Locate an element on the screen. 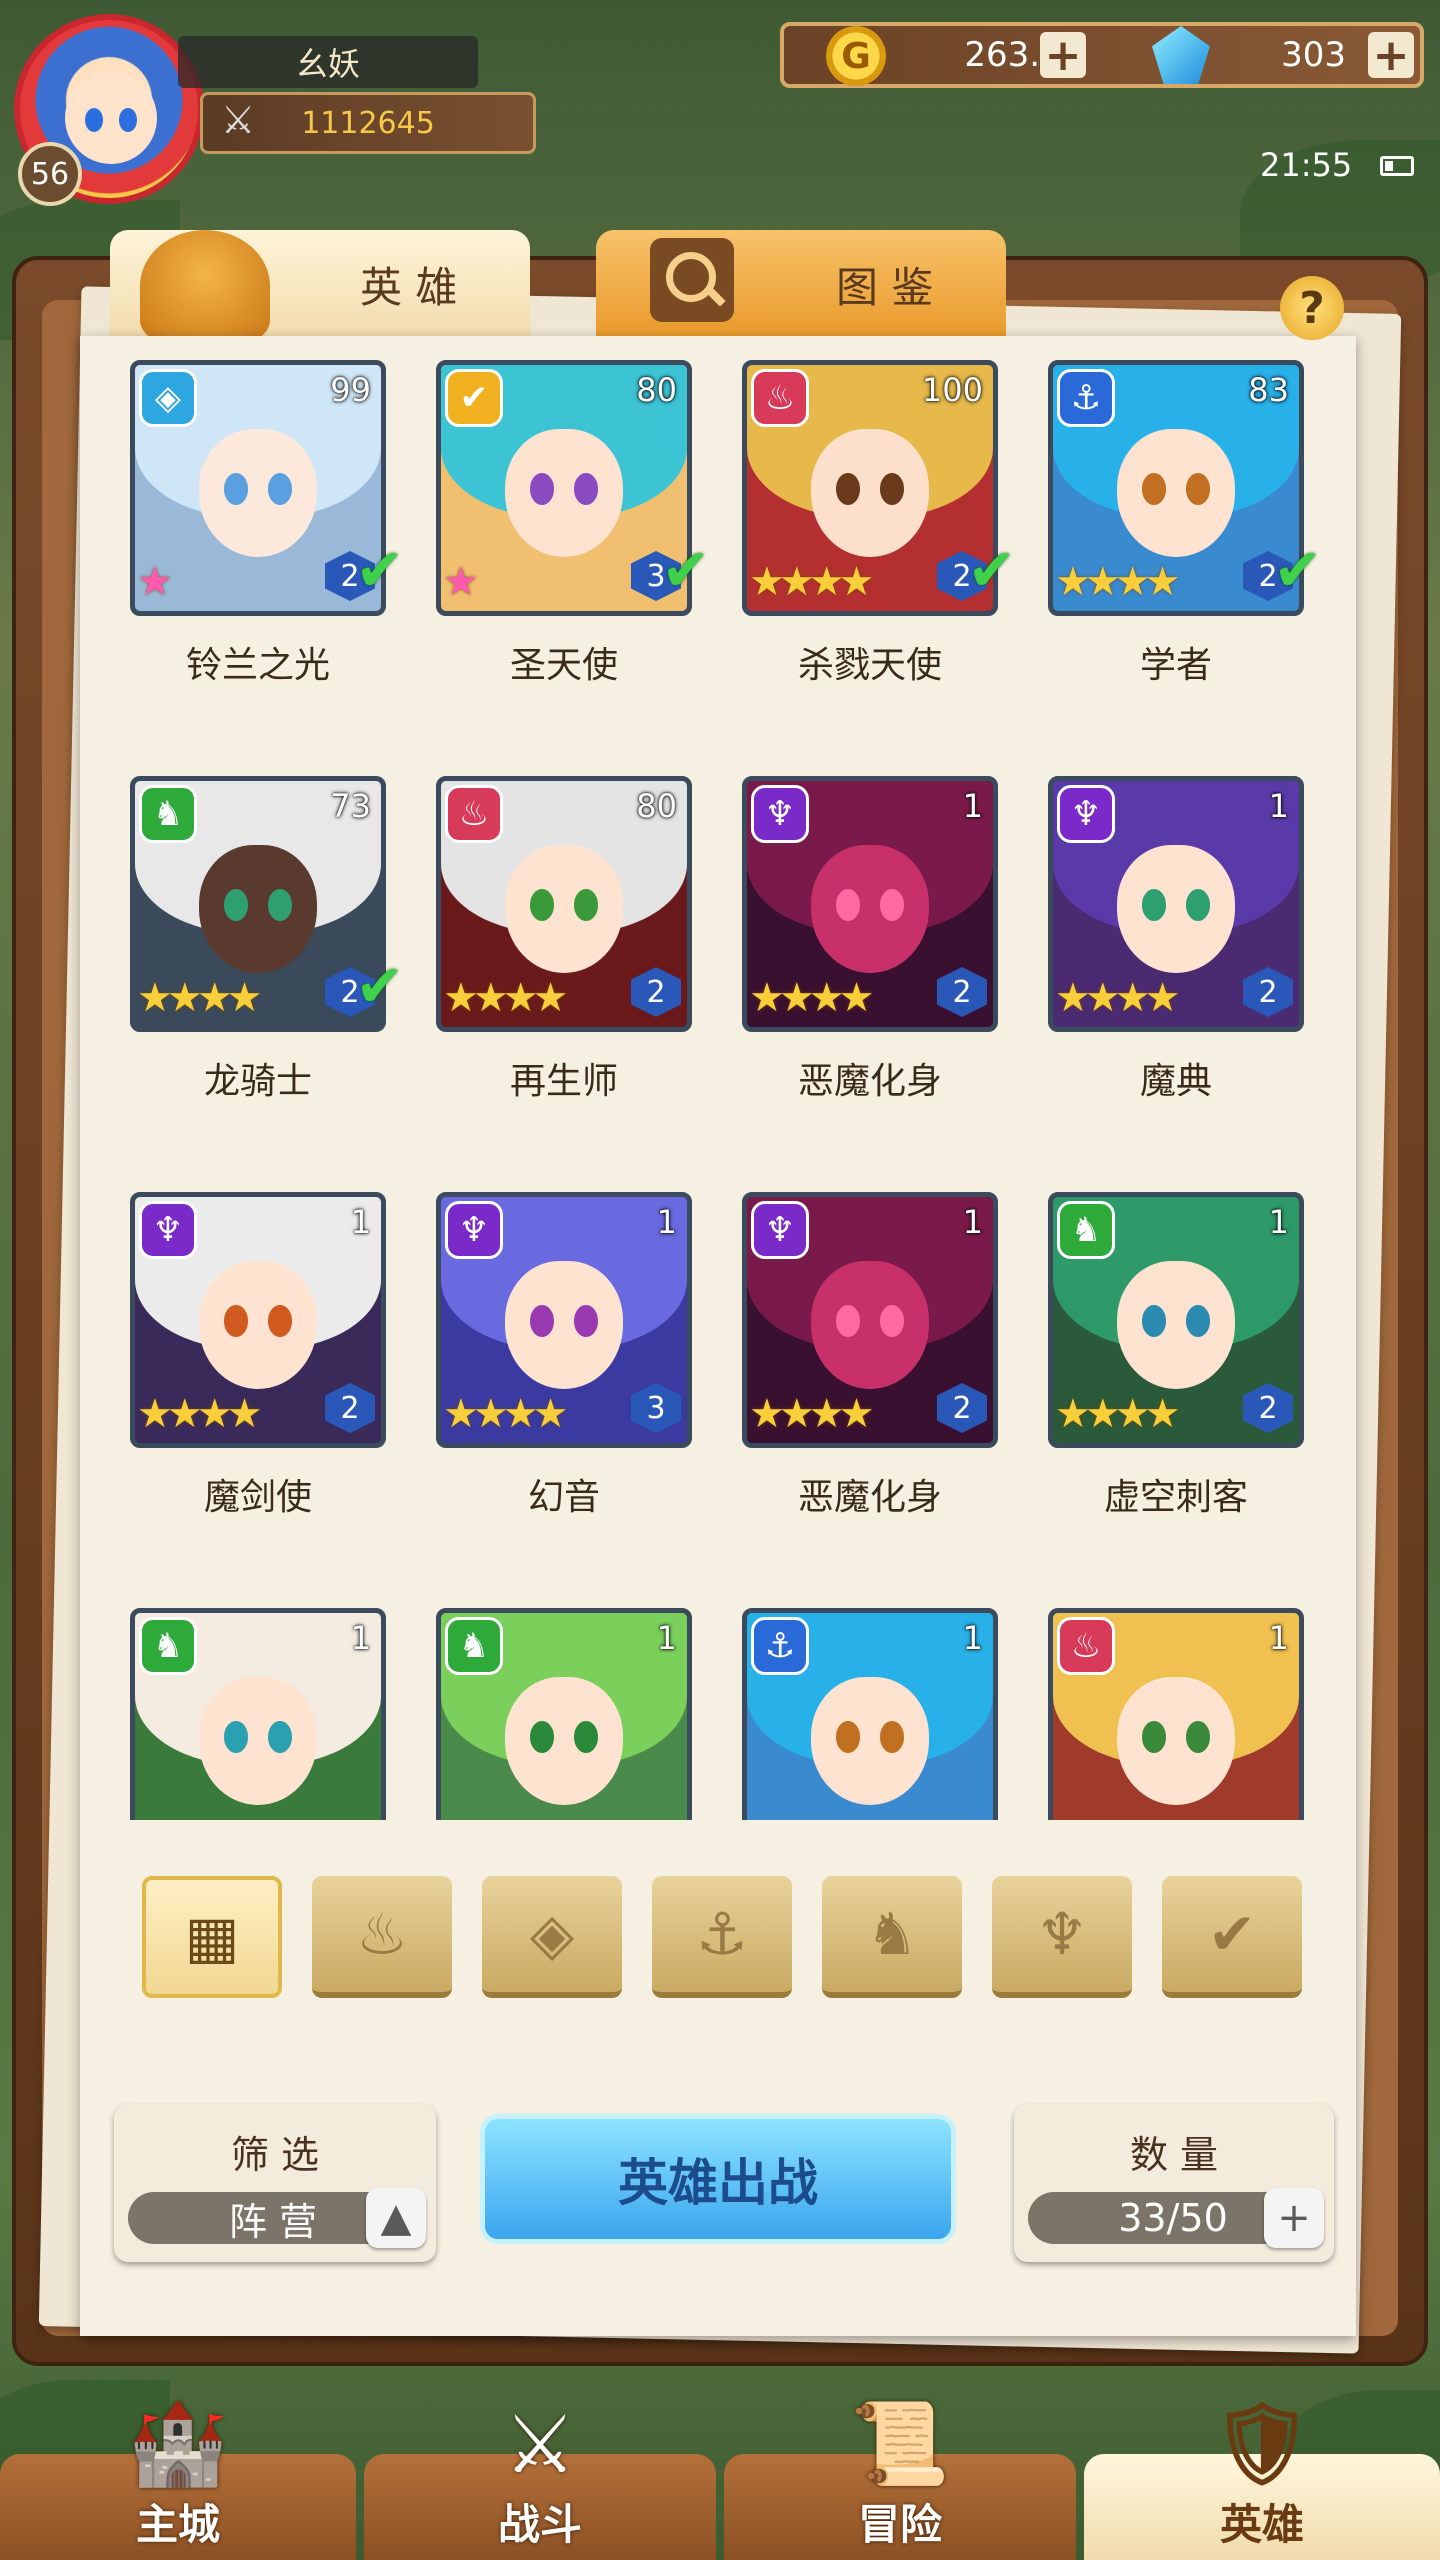 The height and width of the screenshot is (2560, 1440). avatar-eye is located at coordinates (128, 120).